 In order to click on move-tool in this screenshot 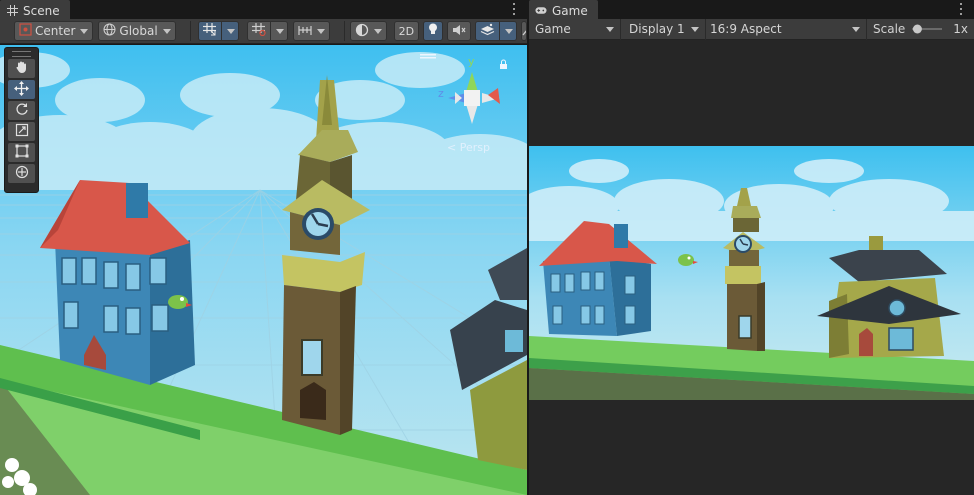, I will do `click(21, 89)`.